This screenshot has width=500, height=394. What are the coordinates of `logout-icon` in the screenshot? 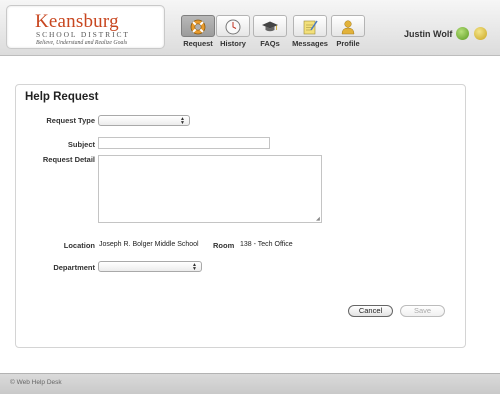 It's located at (480, 33).